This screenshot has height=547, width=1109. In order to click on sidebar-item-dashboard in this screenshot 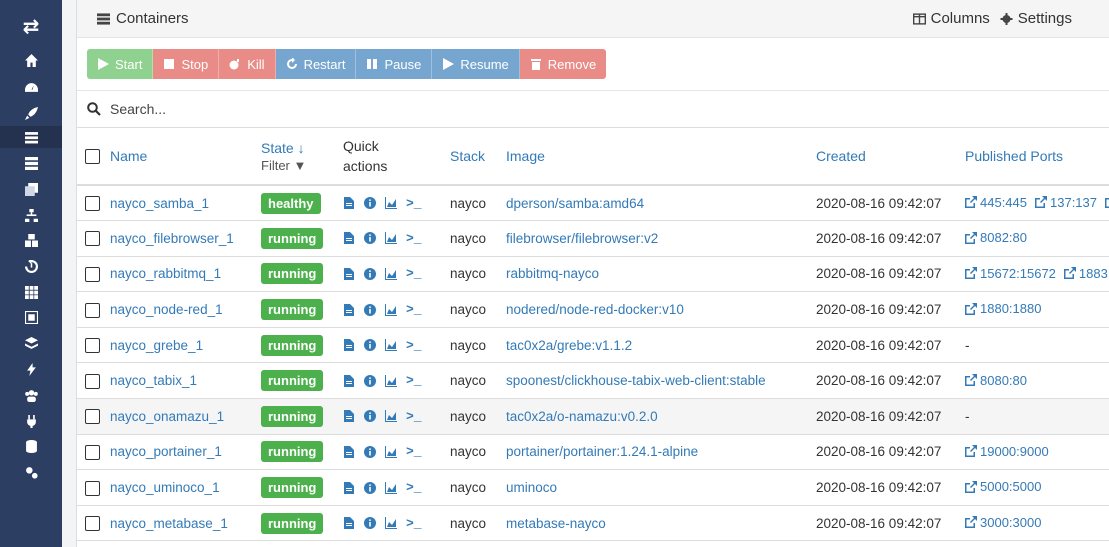, I will do `click(31, 87)`.